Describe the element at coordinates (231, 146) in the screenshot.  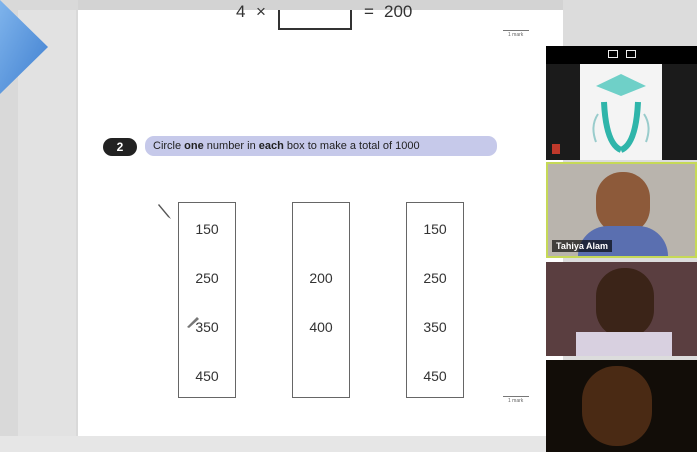
I see `instruction-text-2: number in` at that location.